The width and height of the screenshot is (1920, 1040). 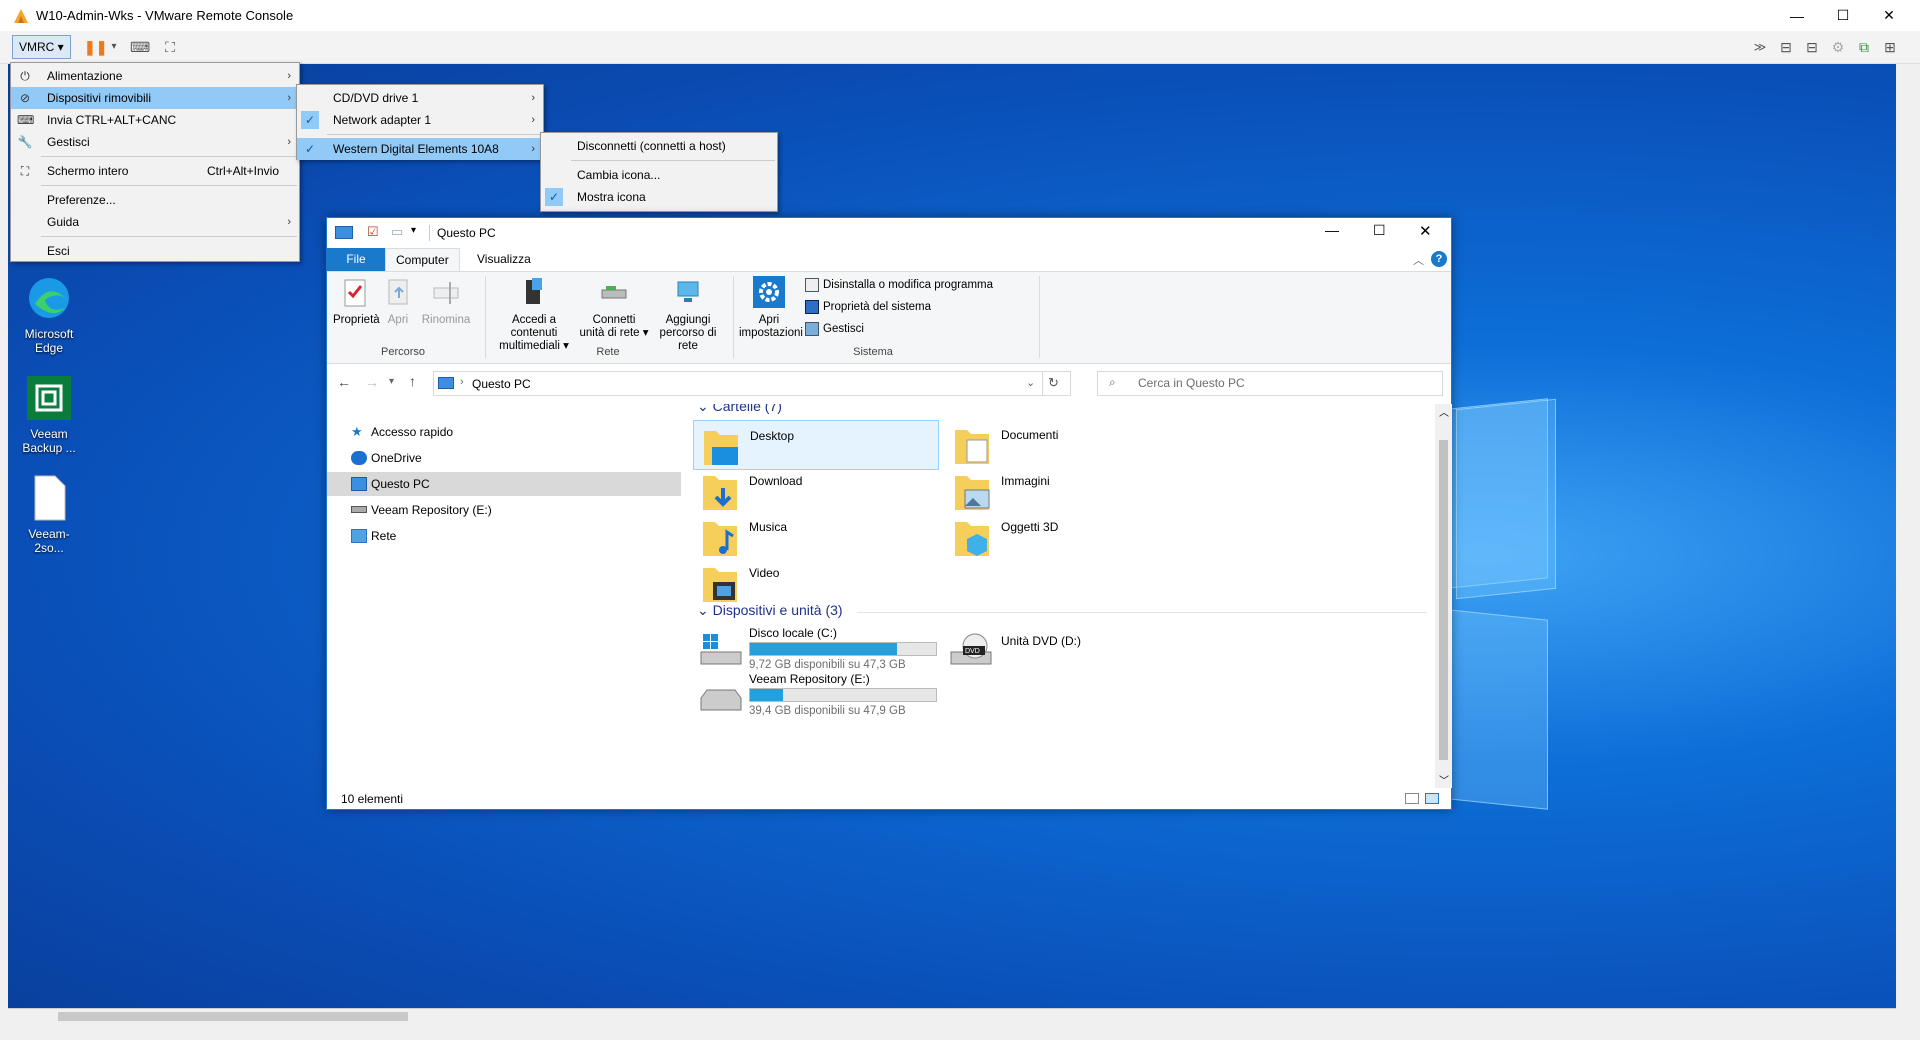 What do you see at coordinates (952, 1016) in the screenshot?
I see `horizontal-scrollbar` at bounding box center [952, 1016].